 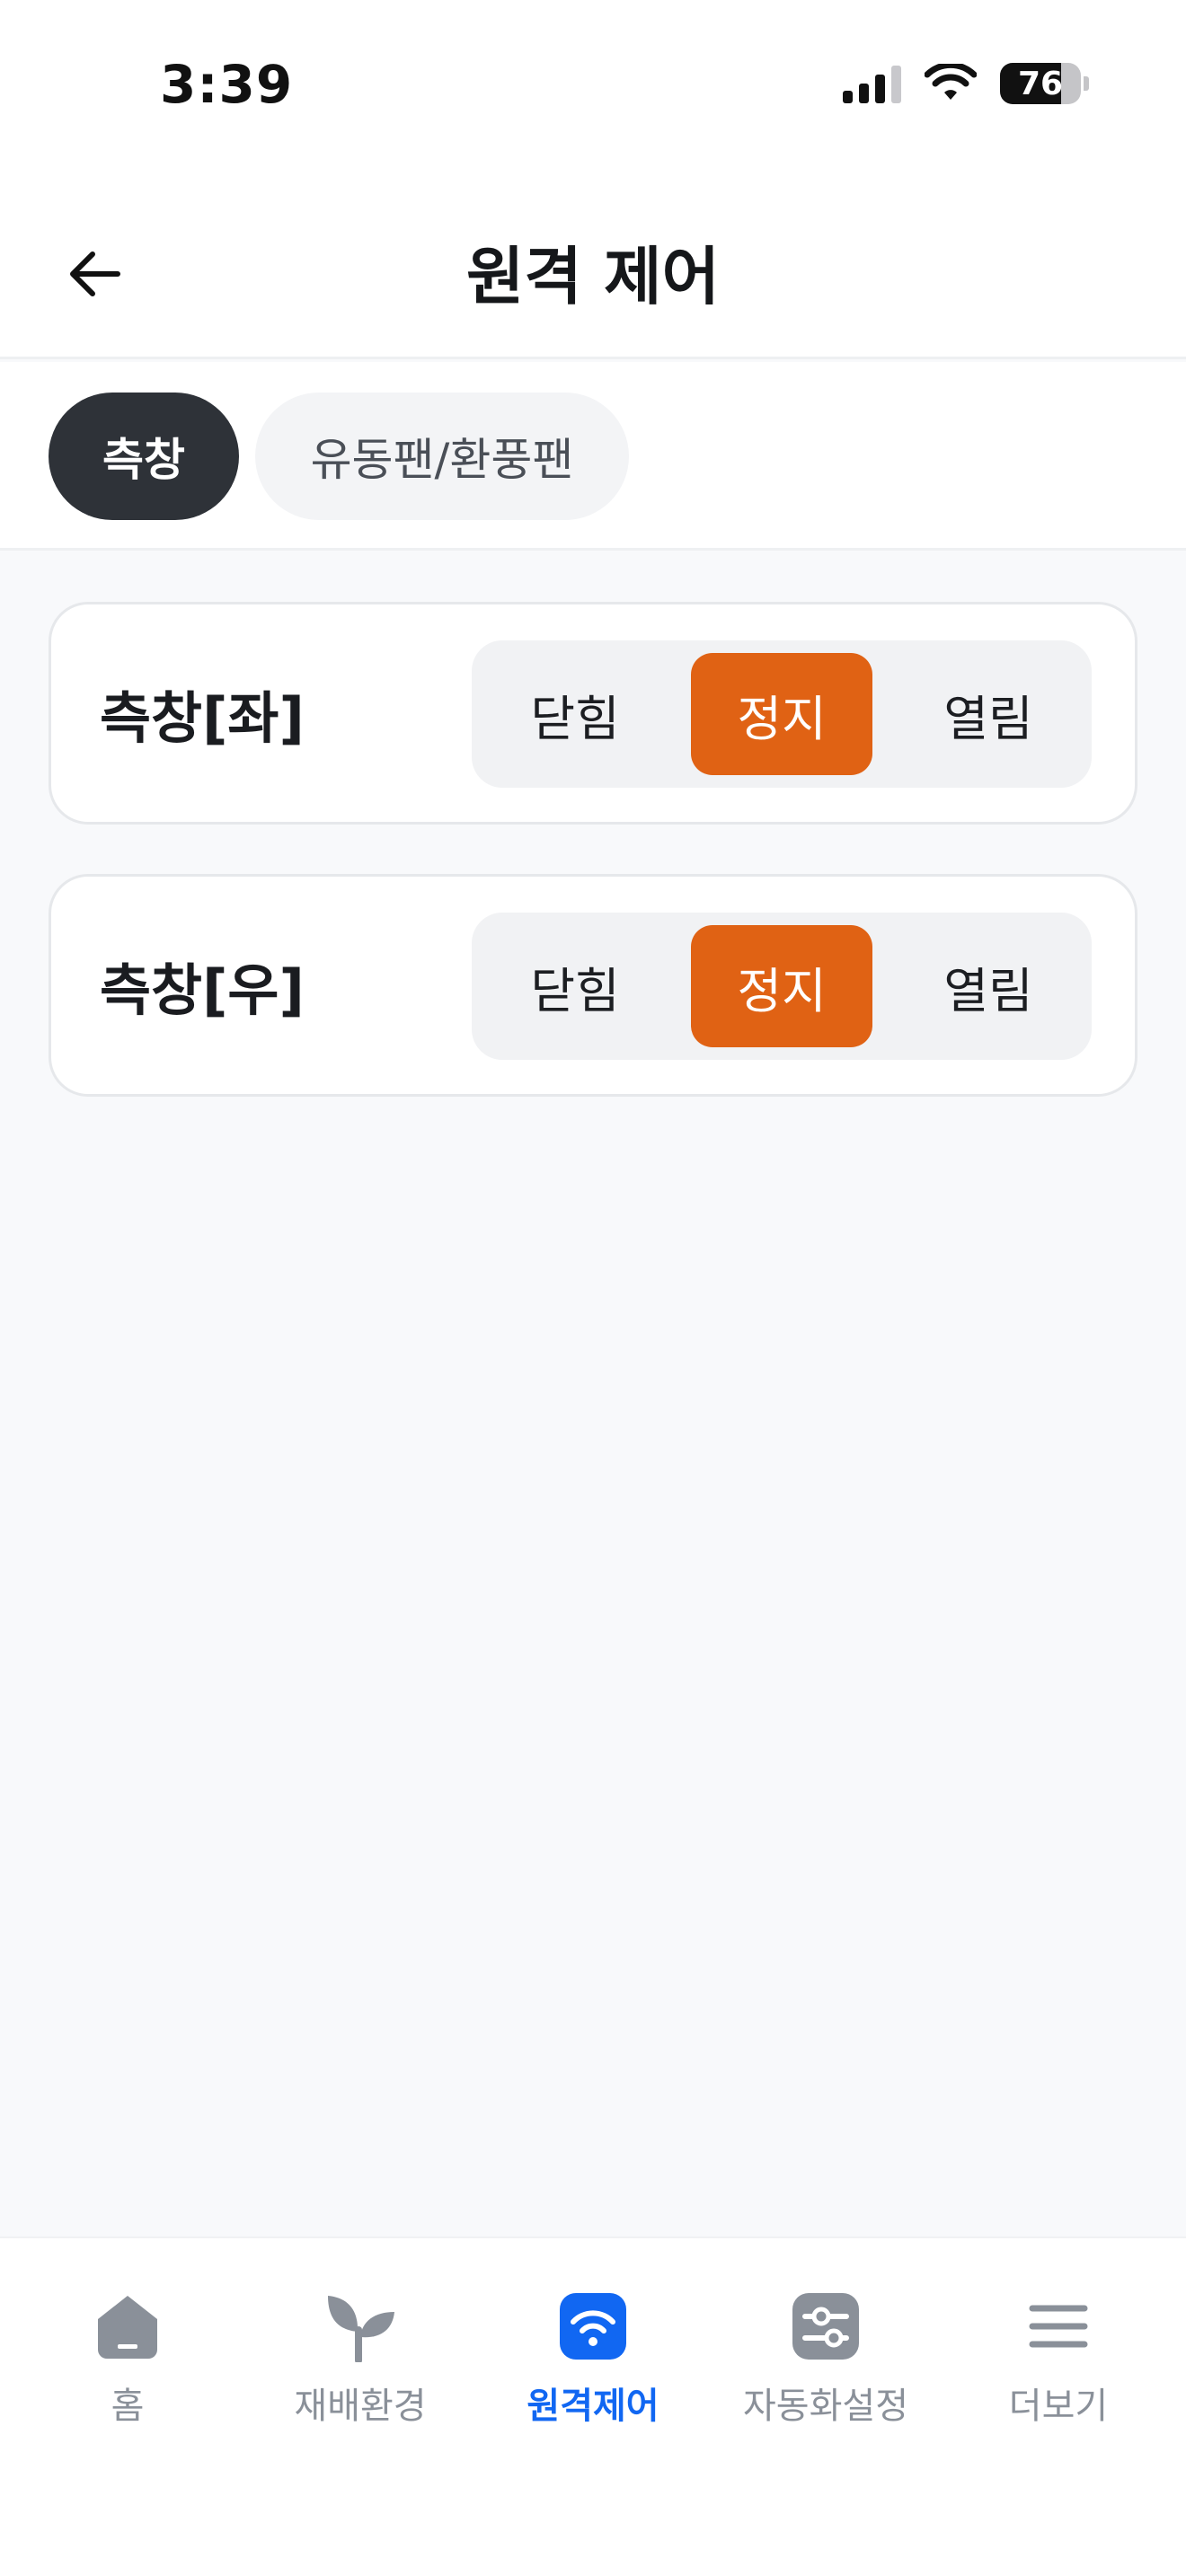 I want to click on control-card-side-window-right: 측창[우] 닫힘 정지 열림, so click(x=593, y=986).